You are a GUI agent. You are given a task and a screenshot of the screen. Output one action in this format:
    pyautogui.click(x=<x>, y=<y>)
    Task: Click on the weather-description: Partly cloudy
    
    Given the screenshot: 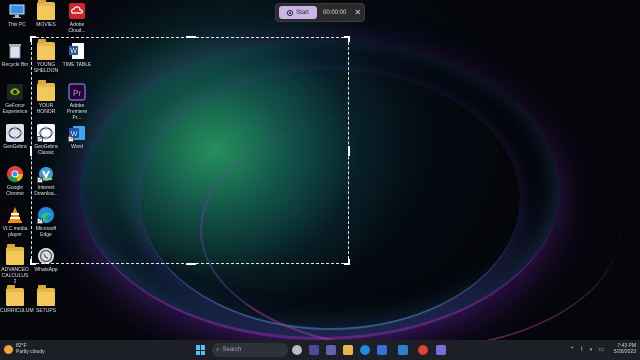 What is the action you would take?
    pyautogui.click(x=30, y=352)
    